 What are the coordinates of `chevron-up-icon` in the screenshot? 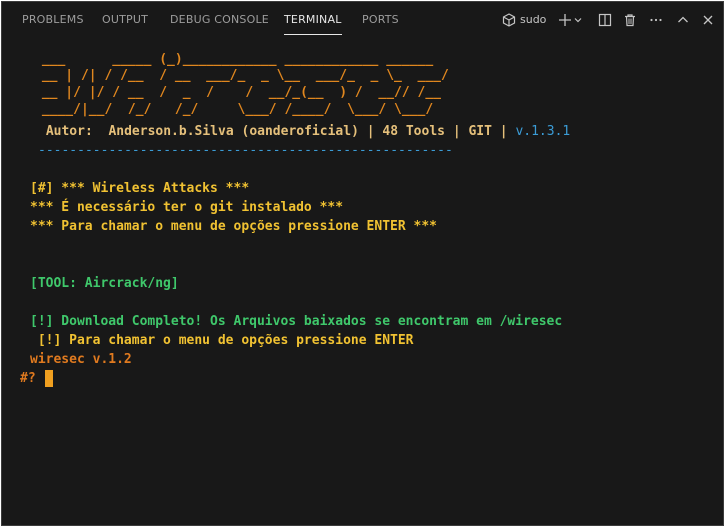 It's located at (683, 20).